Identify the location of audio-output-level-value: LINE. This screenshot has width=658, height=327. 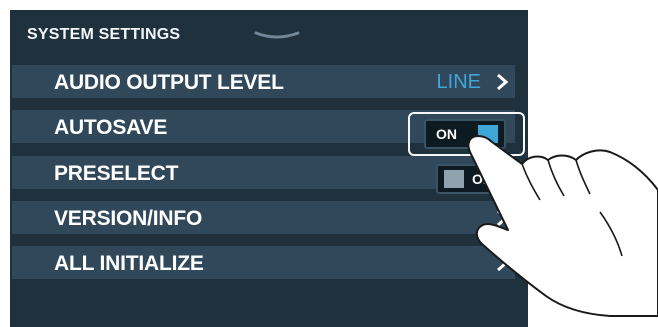
(458, 82).